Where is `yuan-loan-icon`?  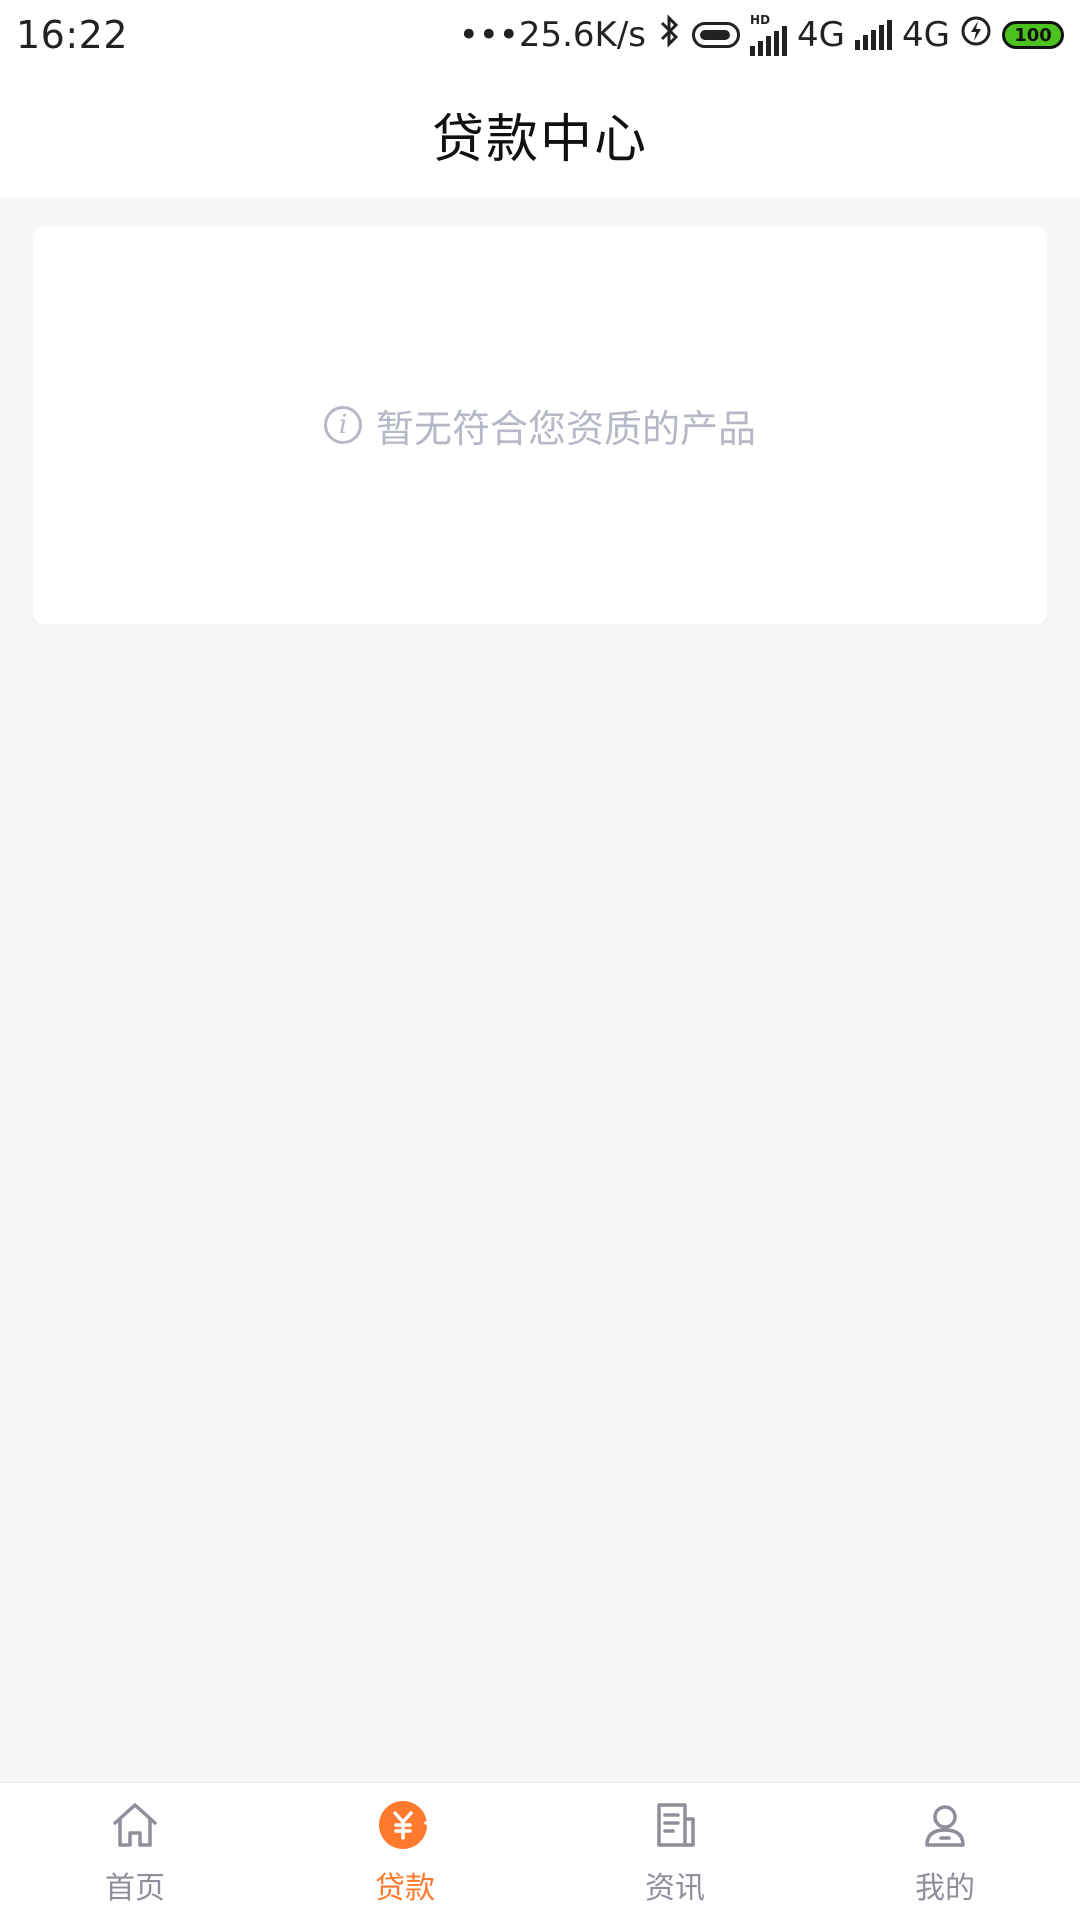
yuan-loan-icon is located at coordinates (405, 1825).